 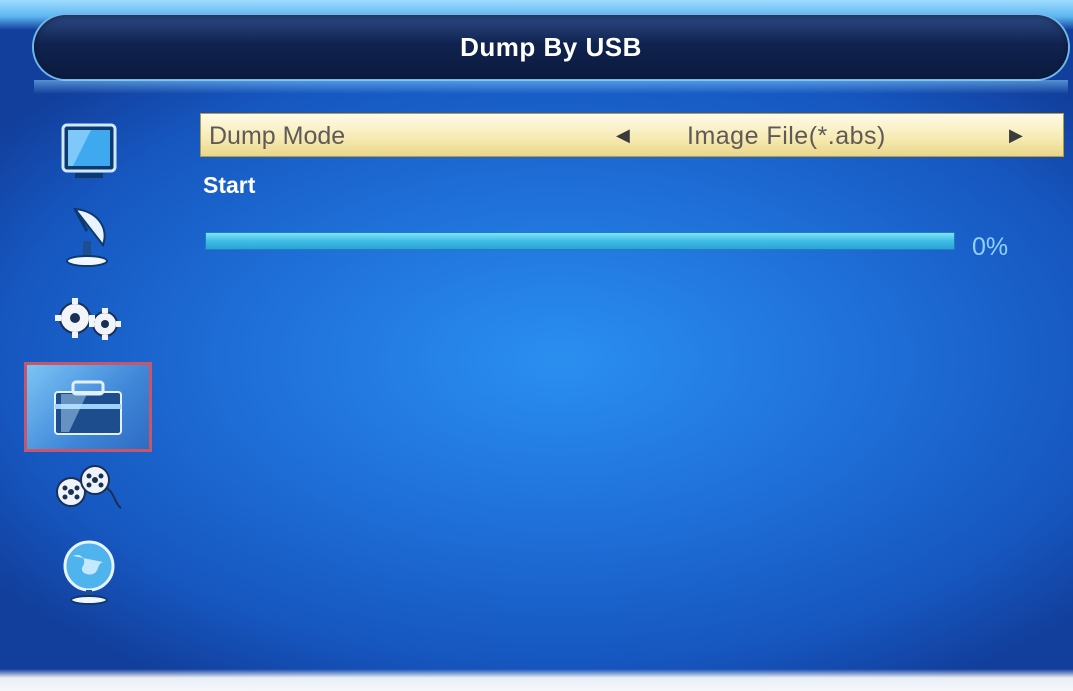 I want to click on page-title: Dump By USB, so click(x=551, y=46).